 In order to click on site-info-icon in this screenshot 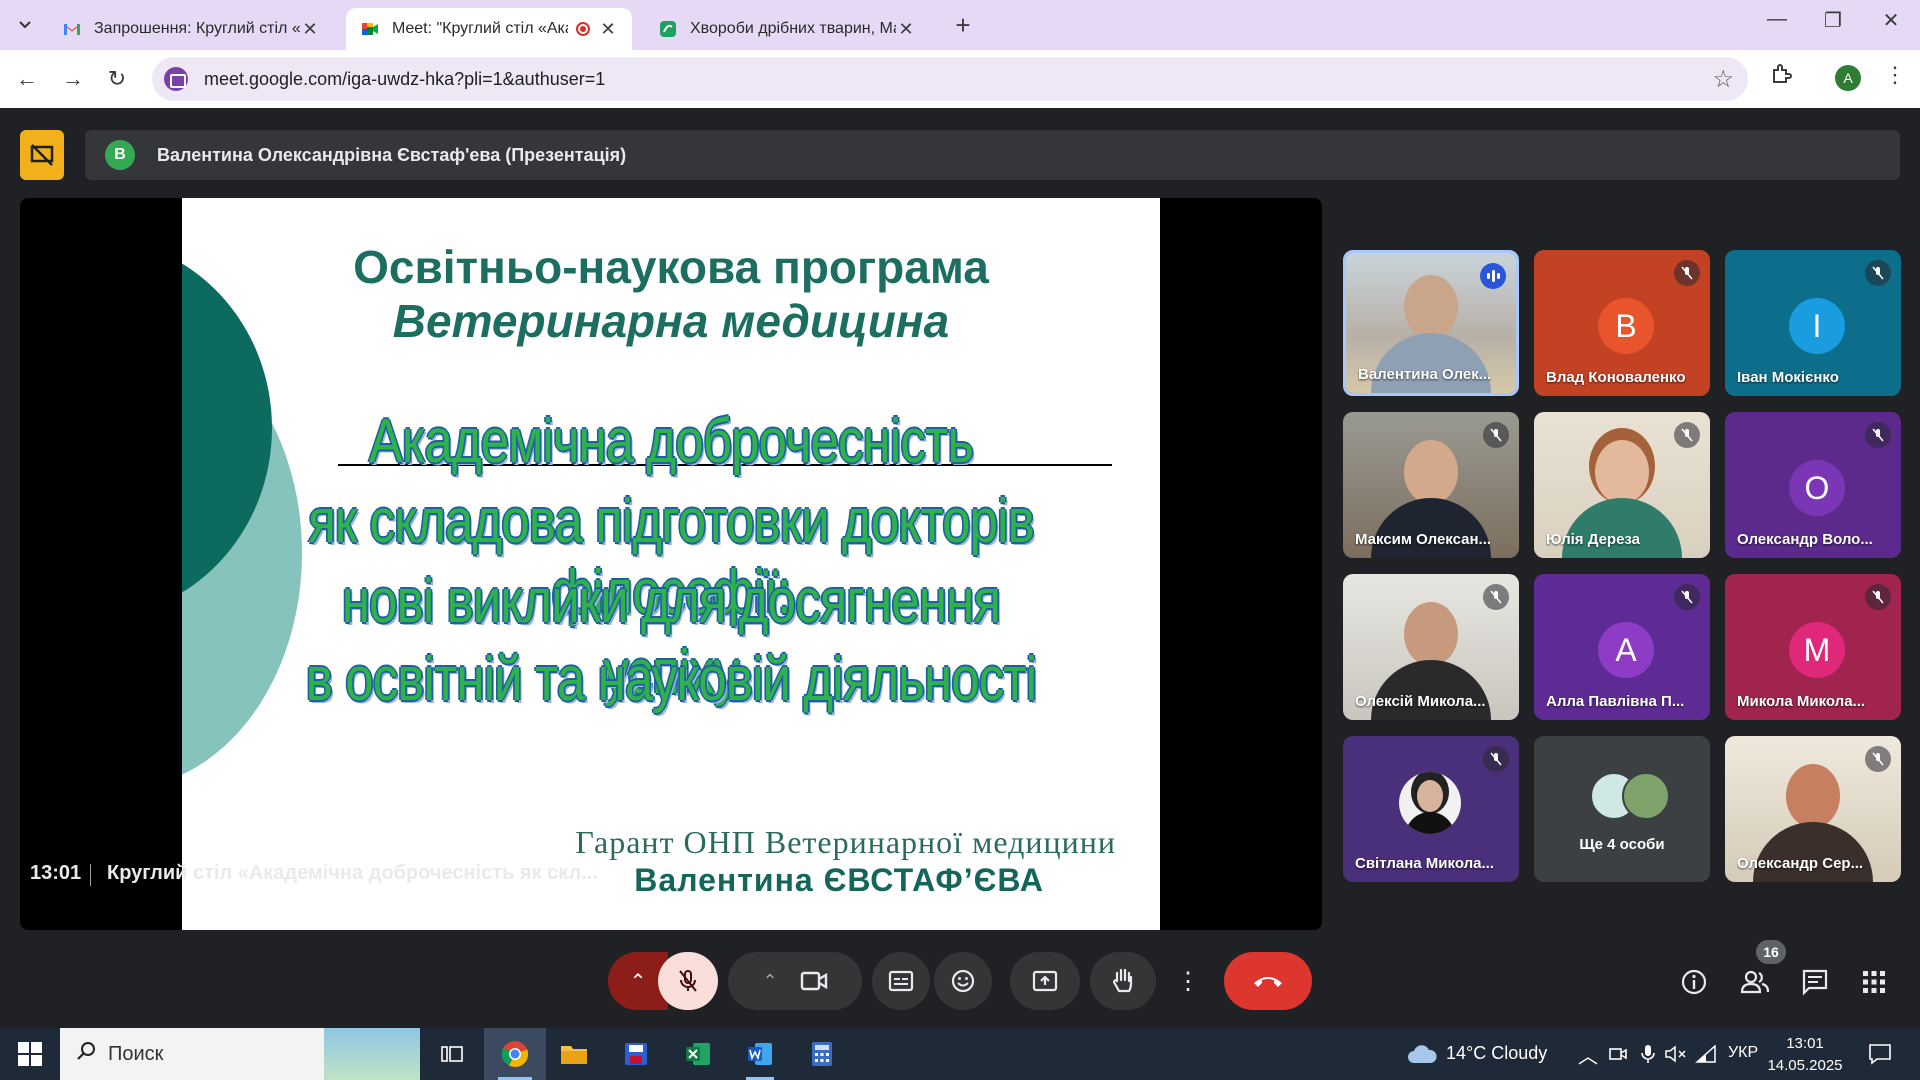, I will do `click(176, 79)`.